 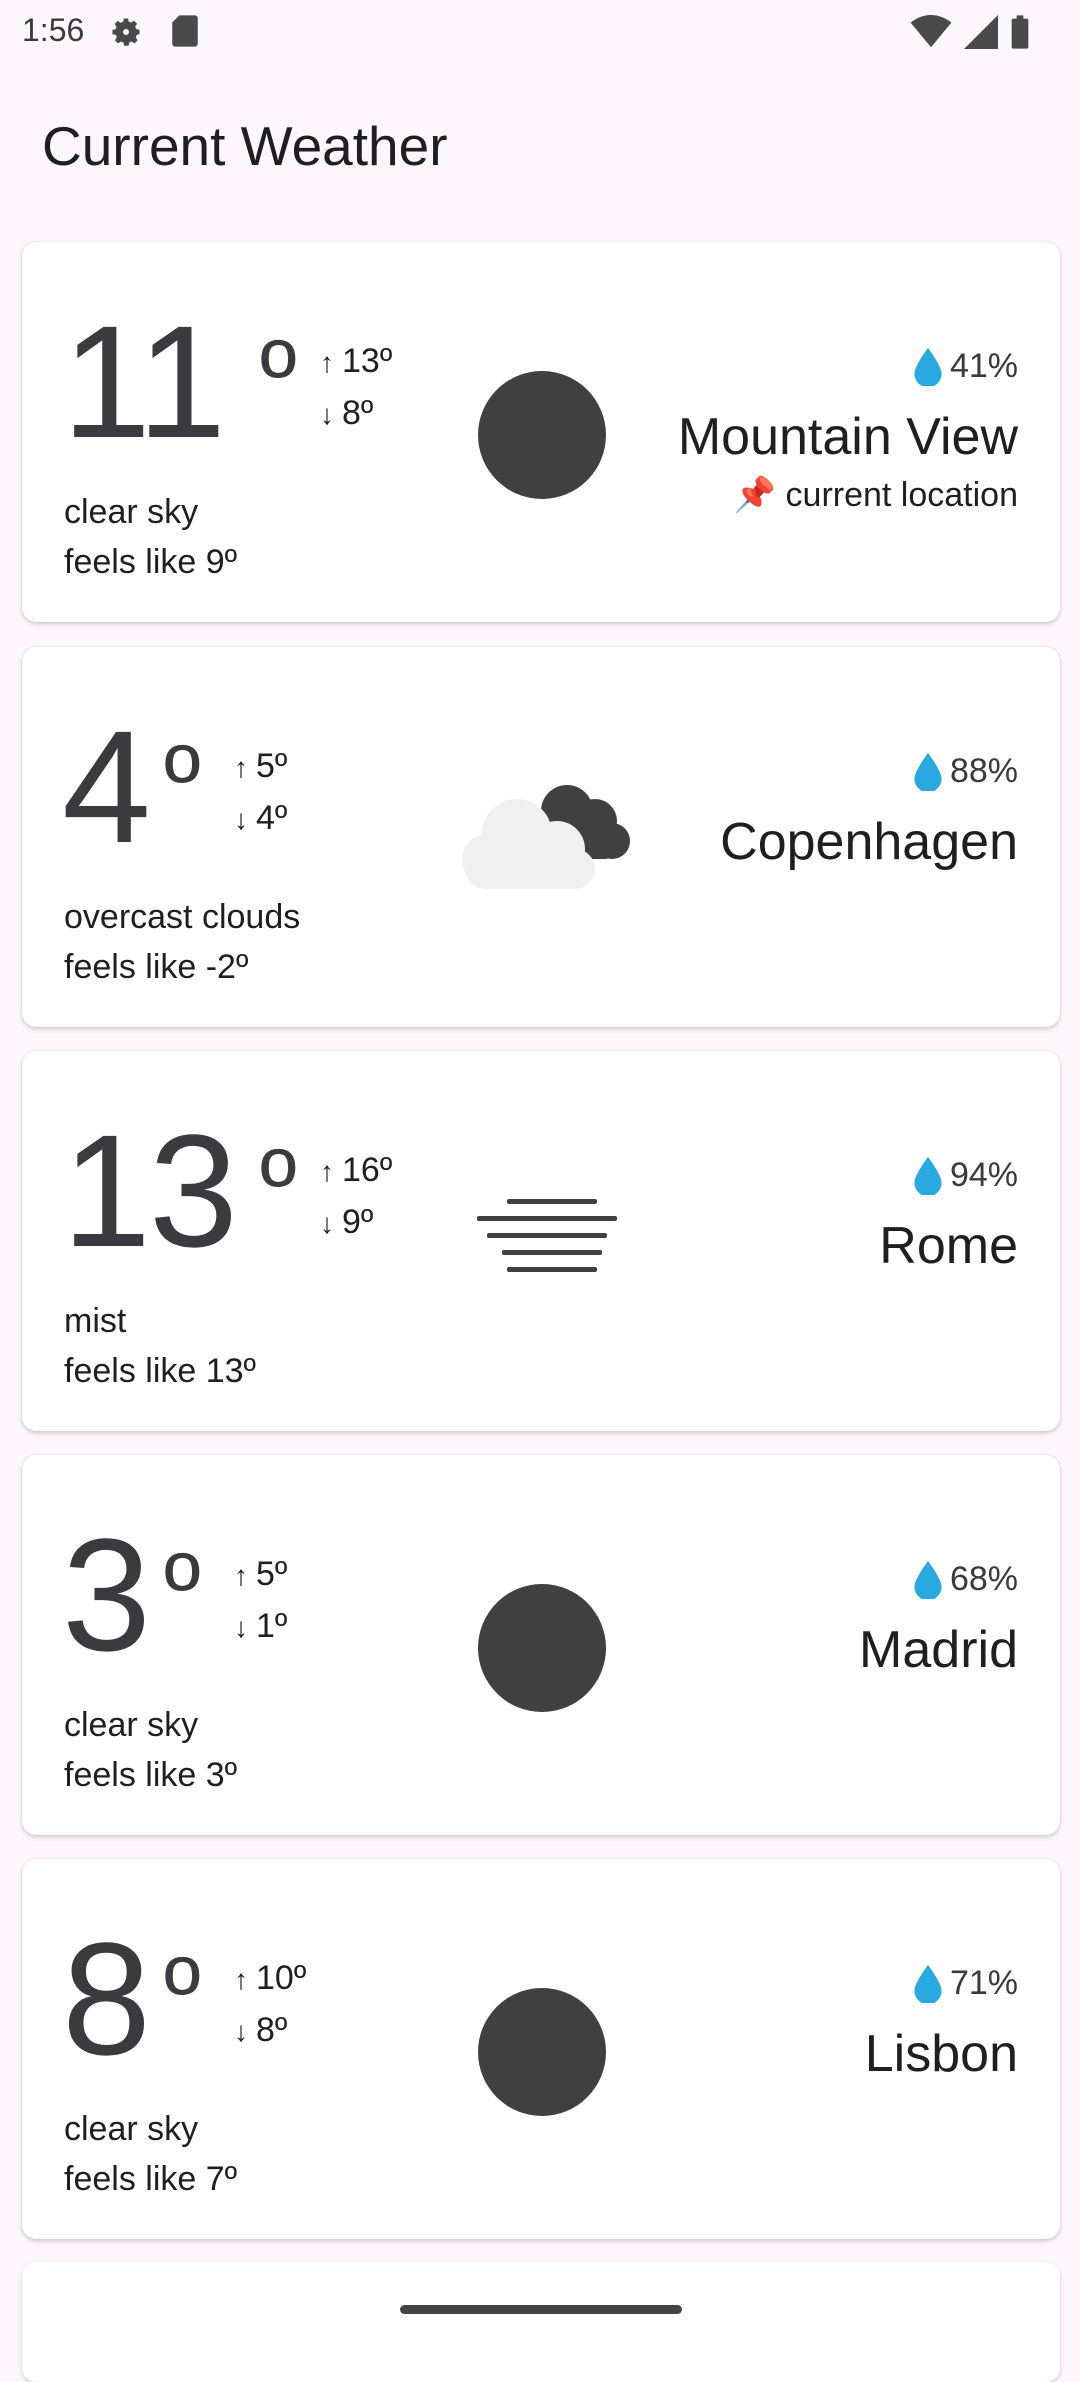 I want to click on humidity: 41%, so click(x=966, y=366).